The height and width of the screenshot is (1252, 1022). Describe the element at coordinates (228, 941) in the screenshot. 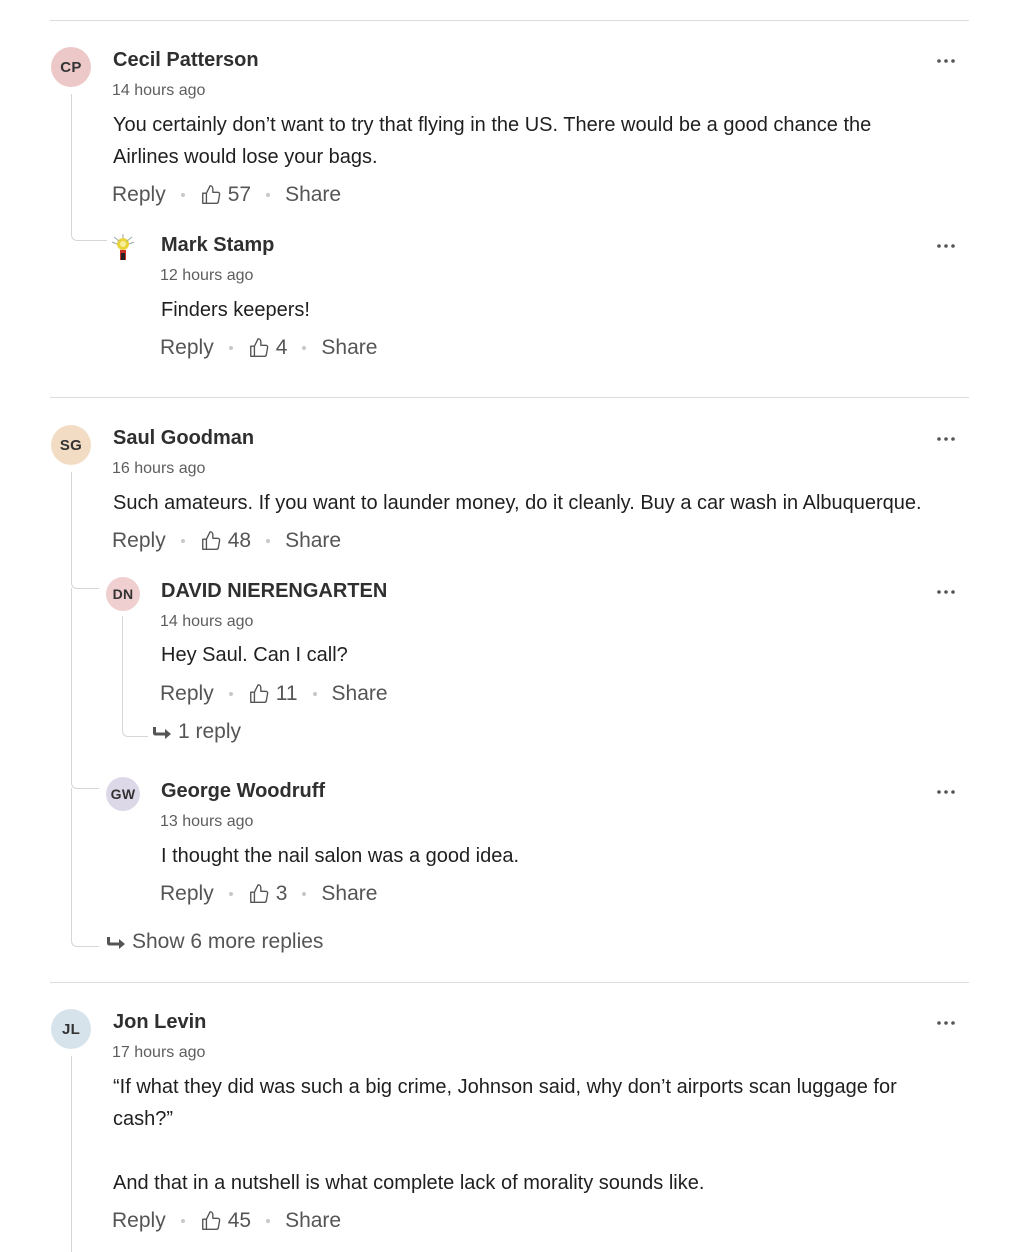

I see `more-replies-label: Show 6 more replies` at that location.